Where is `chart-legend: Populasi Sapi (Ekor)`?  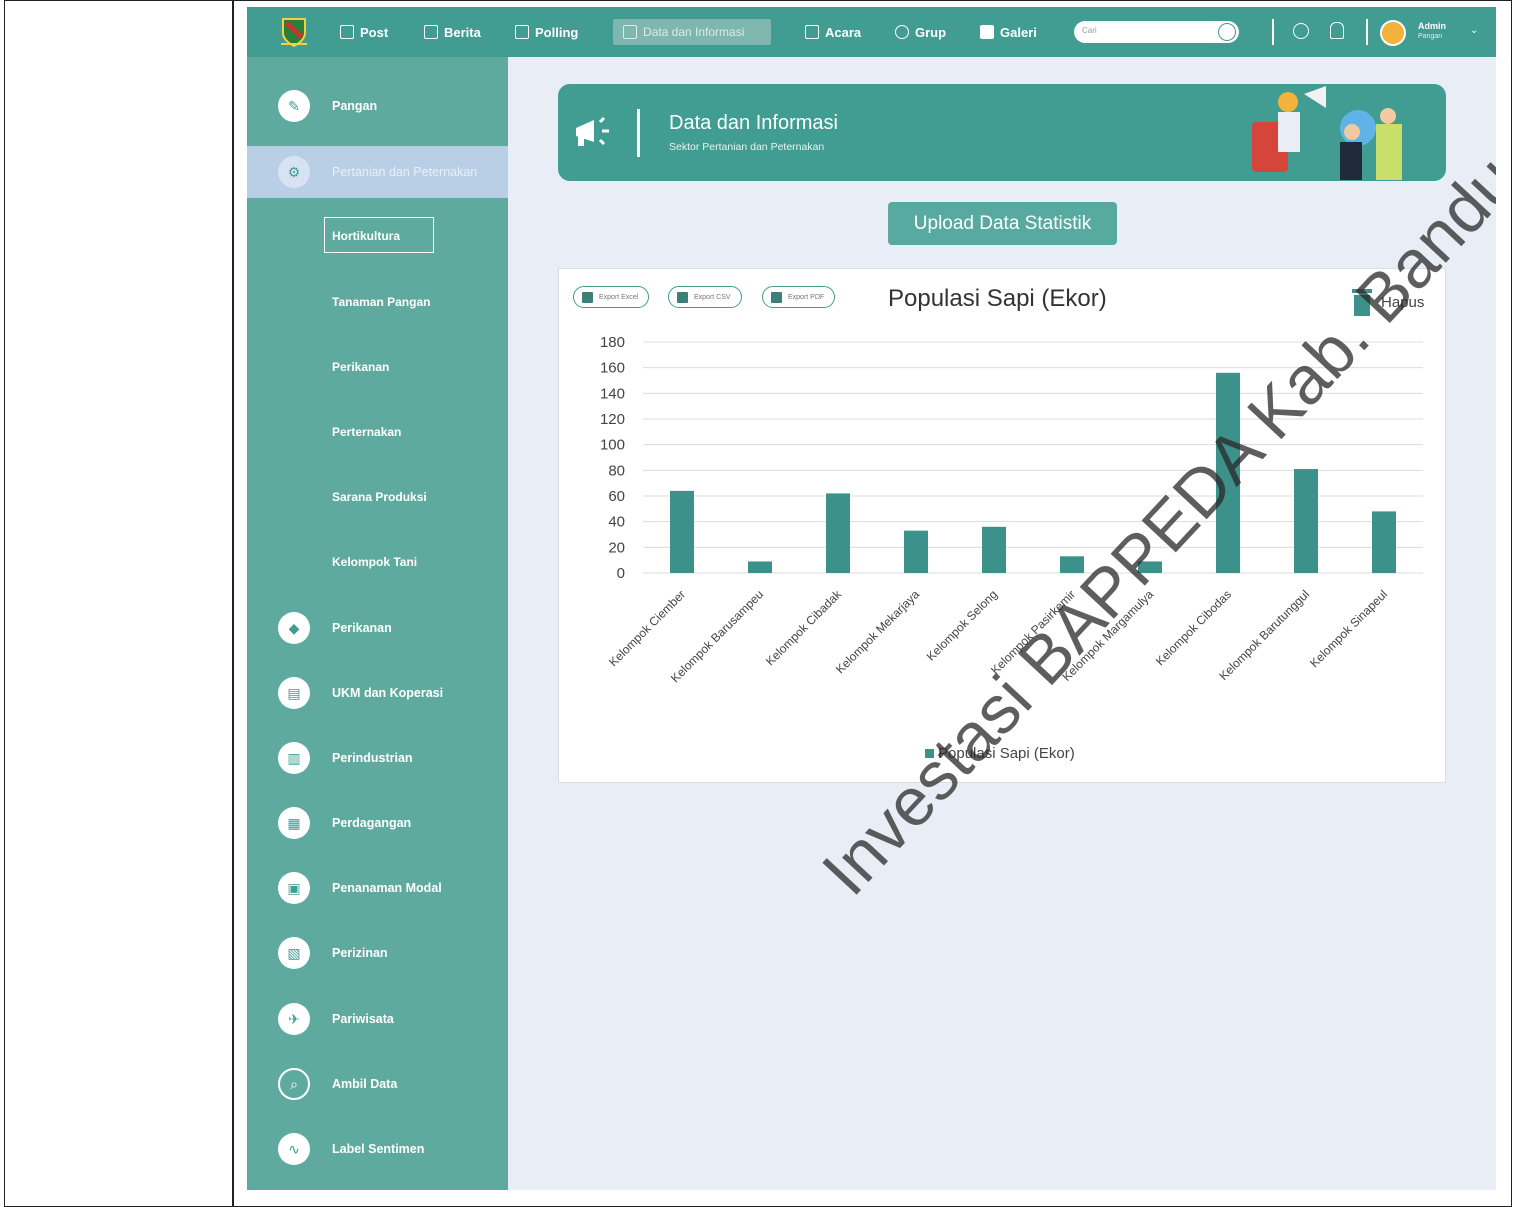 chart-legend: Populasi Sapi (Ekor) is located at coordinates (1000, 753).